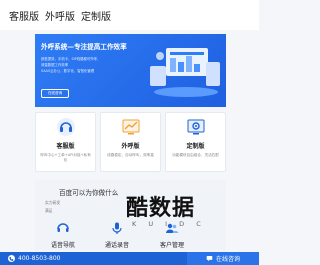  Describe the element at coordinates (130, 155) in the screenshot. I see `card-desc: 线路稳定，自动呼叫，效率高` at that location.